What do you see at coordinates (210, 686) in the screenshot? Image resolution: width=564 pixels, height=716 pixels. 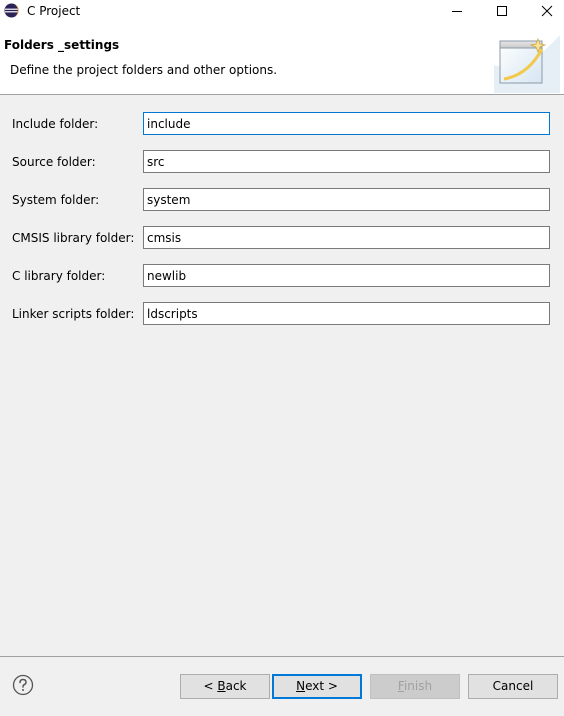 I see `back-button-prefix: <` at bounding box center [210, 686].